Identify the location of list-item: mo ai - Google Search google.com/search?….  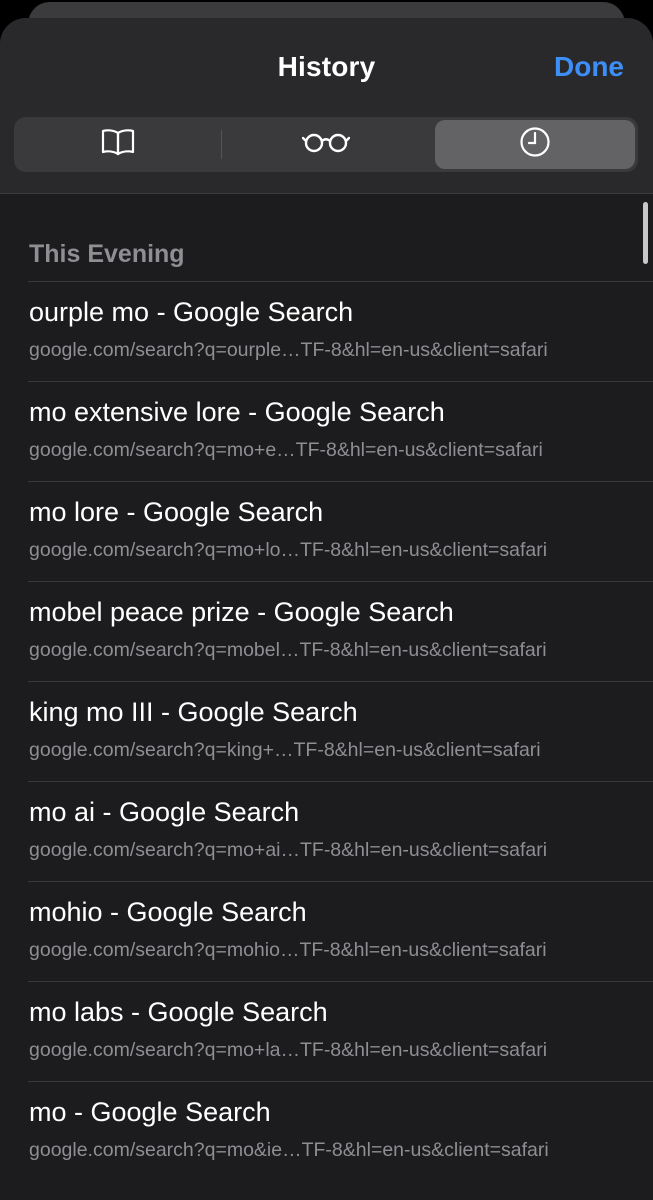
(326, 831).